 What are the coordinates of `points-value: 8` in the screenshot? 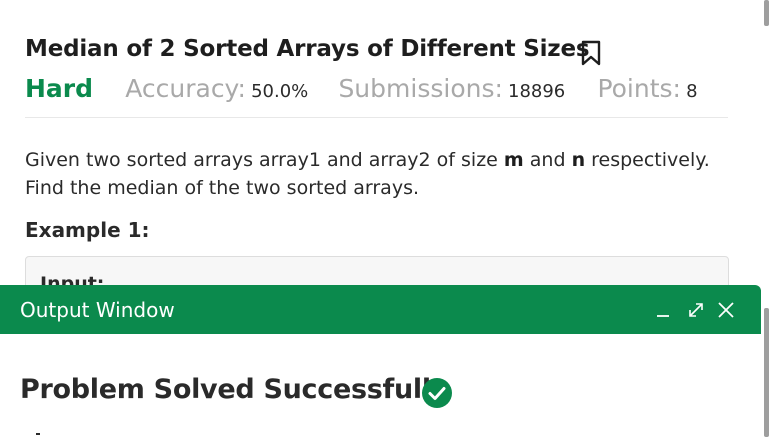 It's located at (692, 91).